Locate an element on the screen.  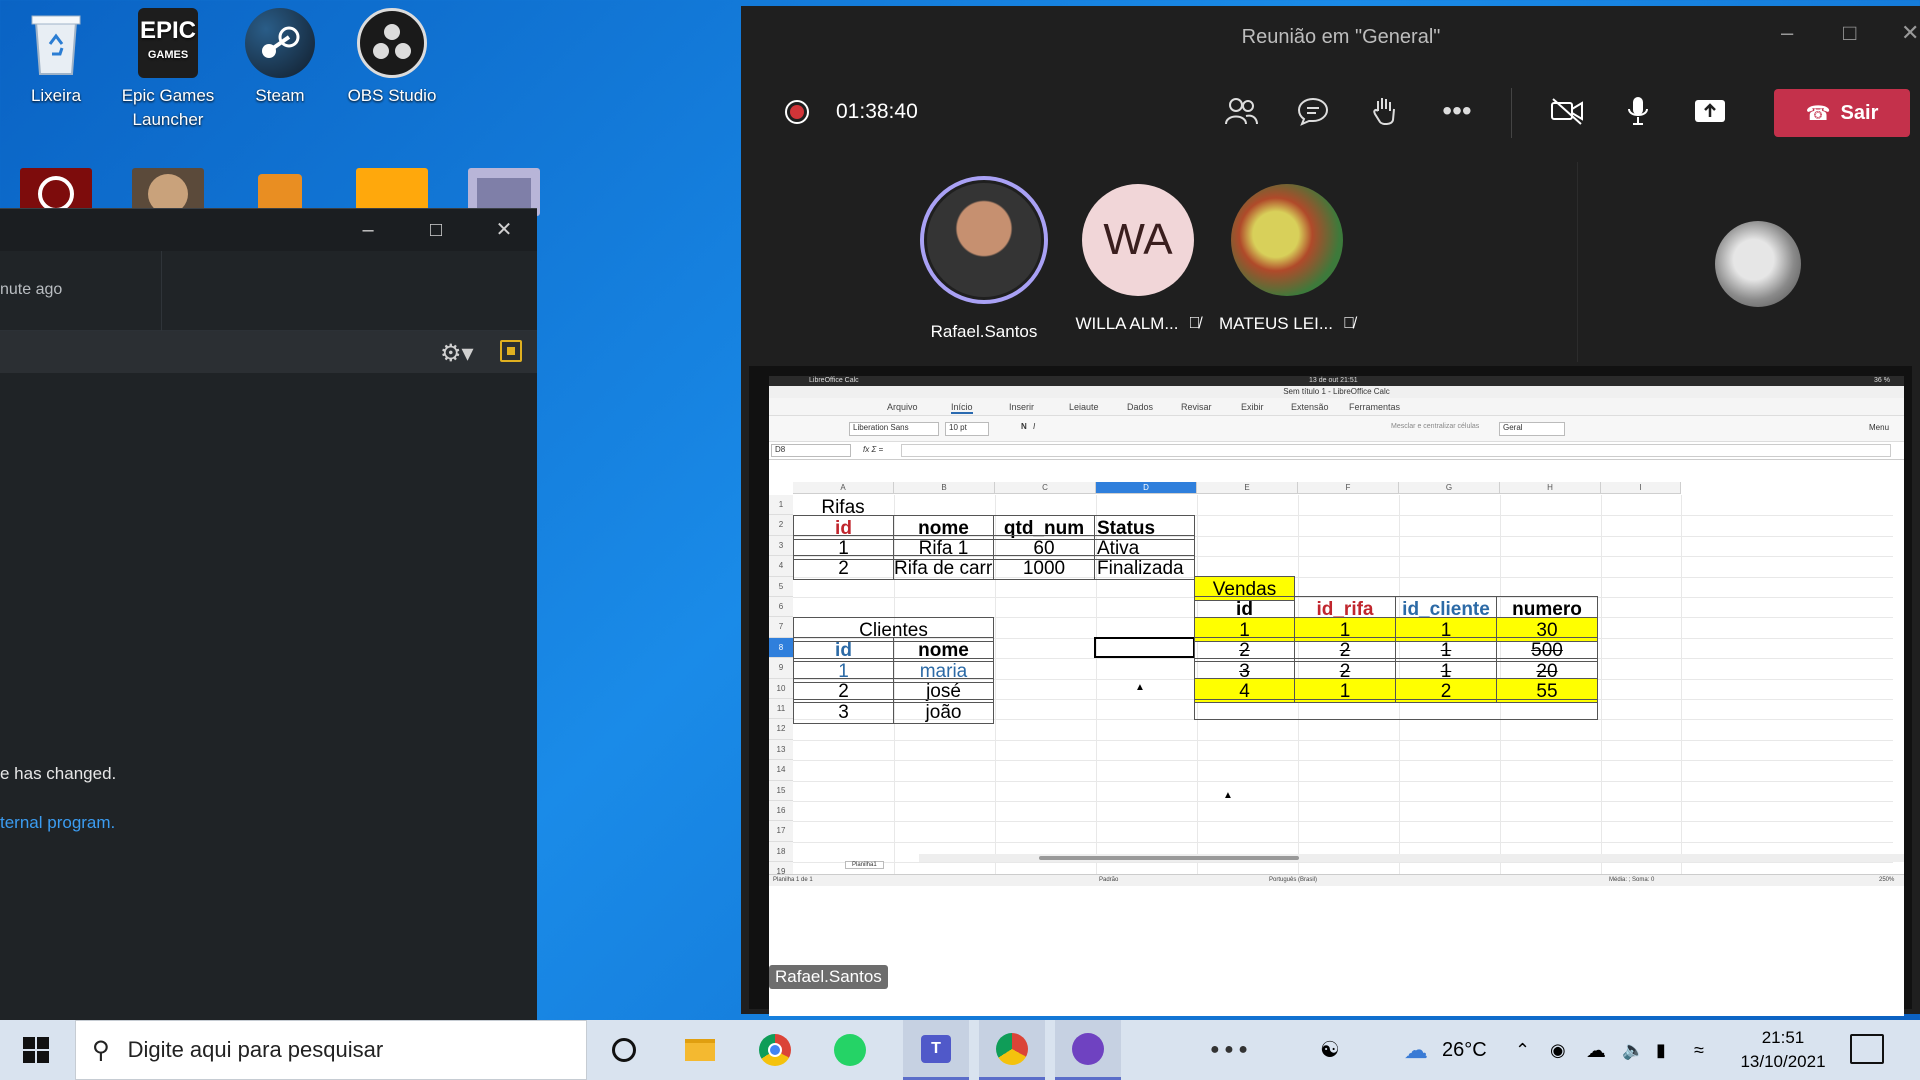
menu-arquivo: Arquivo is located at coordinates (902, 407).